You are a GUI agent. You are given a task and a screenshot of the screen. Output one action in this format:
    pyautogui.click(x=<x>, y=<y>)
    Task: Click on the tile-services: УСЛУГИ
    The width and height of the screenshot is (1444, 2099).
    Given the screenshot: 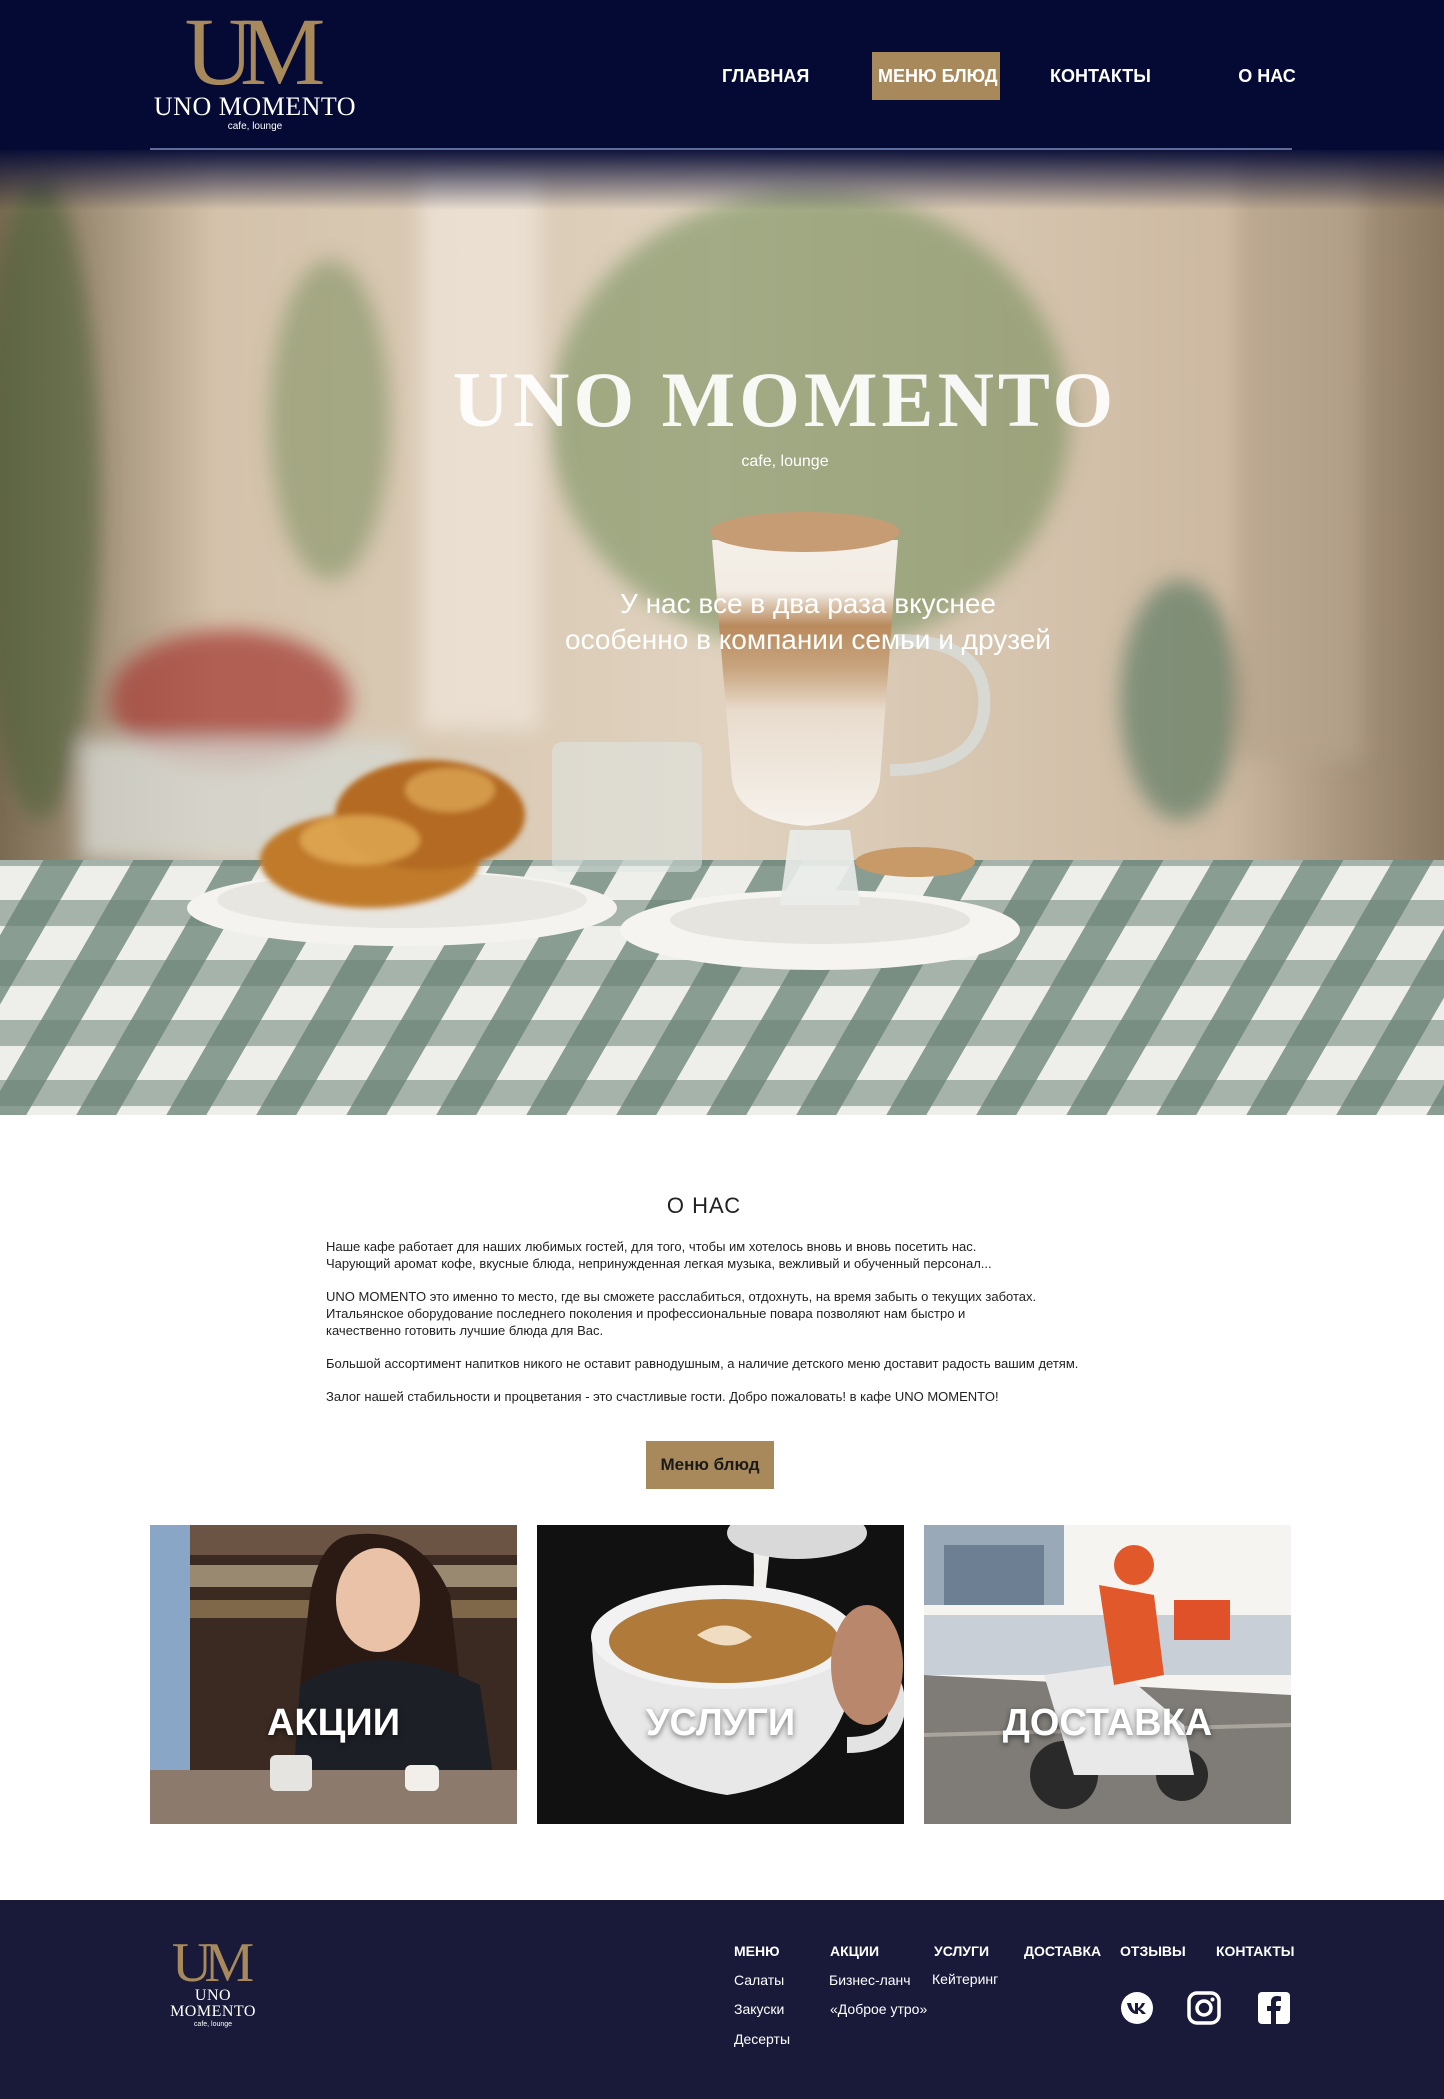 What is the action you would take?
    pyautogui.click(x=720, y=1674)
    